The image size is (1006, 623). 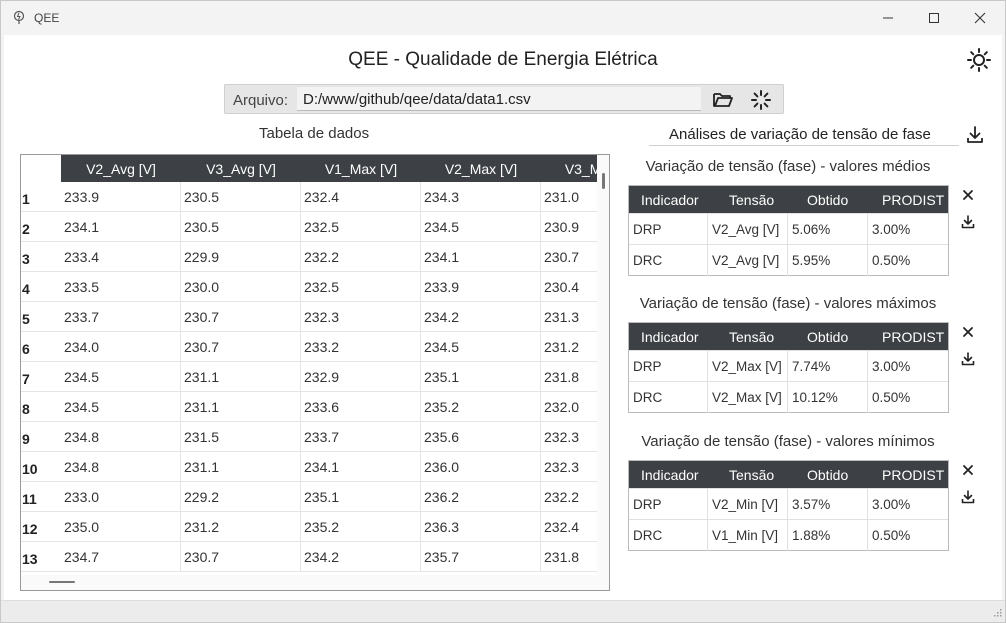 What do you see at coordinates (481, 437) in the screenshot?
I see `table-cell: 235.6` at bounding box center [481, 437].